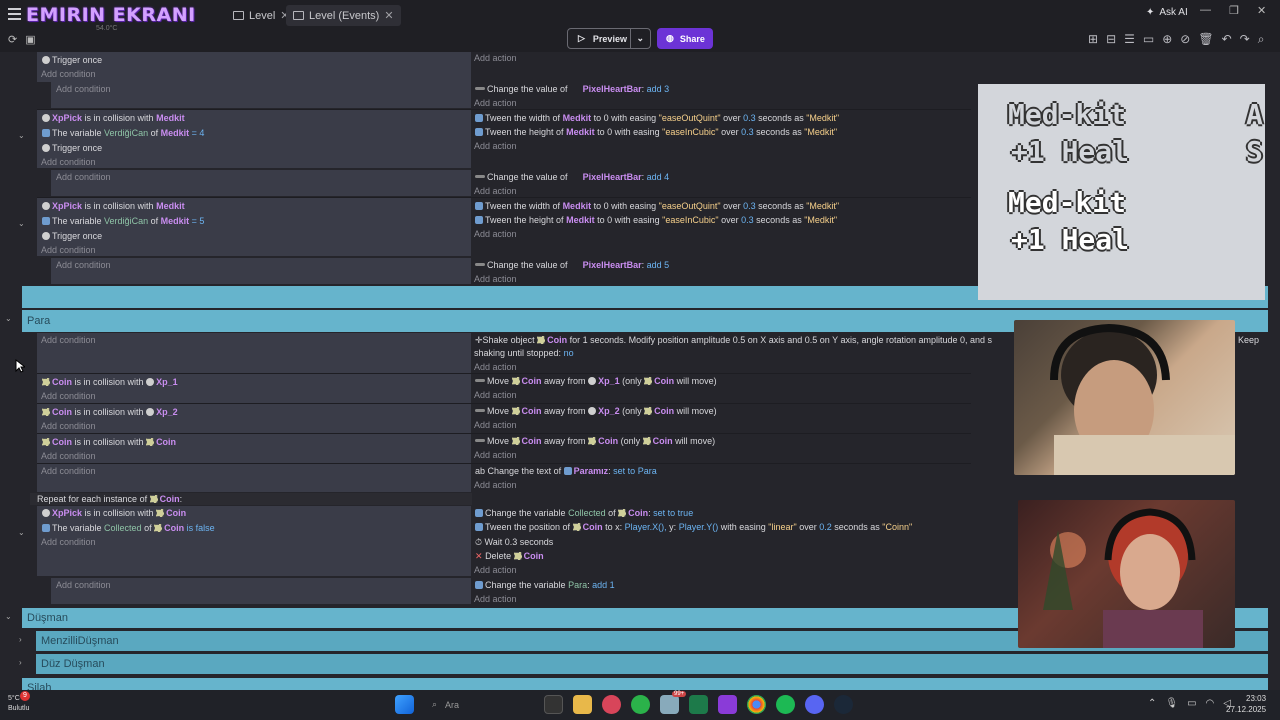 The width and height of the screenshot is (1280, 720). What do you see at coordinates (572, 177) in the screenshot?
I see `change-value-action: Change the value of PixelHeartBar: add 4` at bounding box center [572, 177].